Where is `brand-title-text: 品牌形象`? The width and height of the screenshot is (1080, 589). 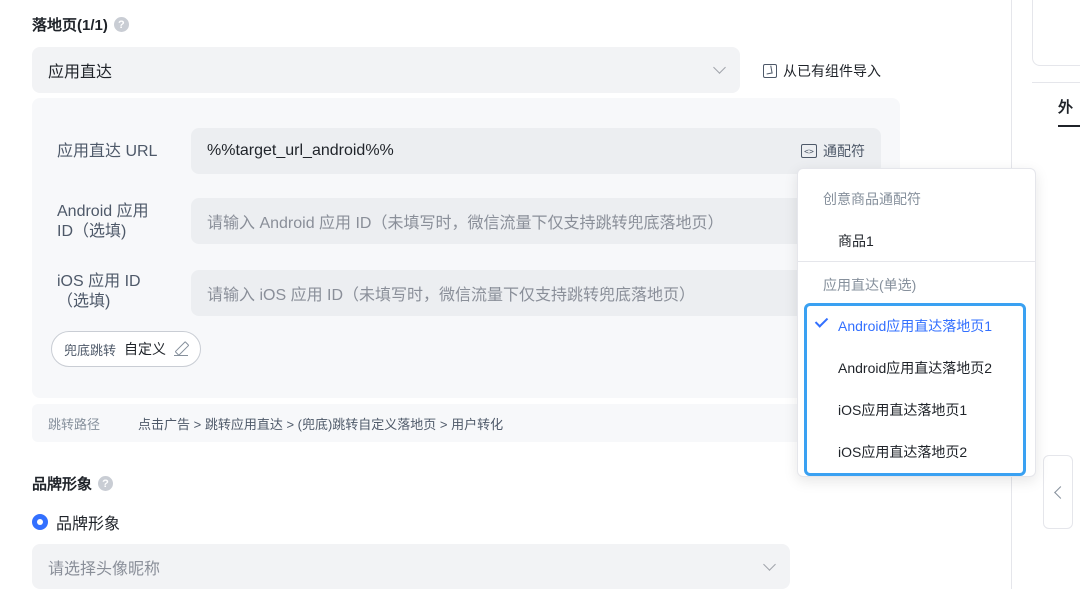 brand-title-text: 品牌形象 is located at coordinates (62, 484).